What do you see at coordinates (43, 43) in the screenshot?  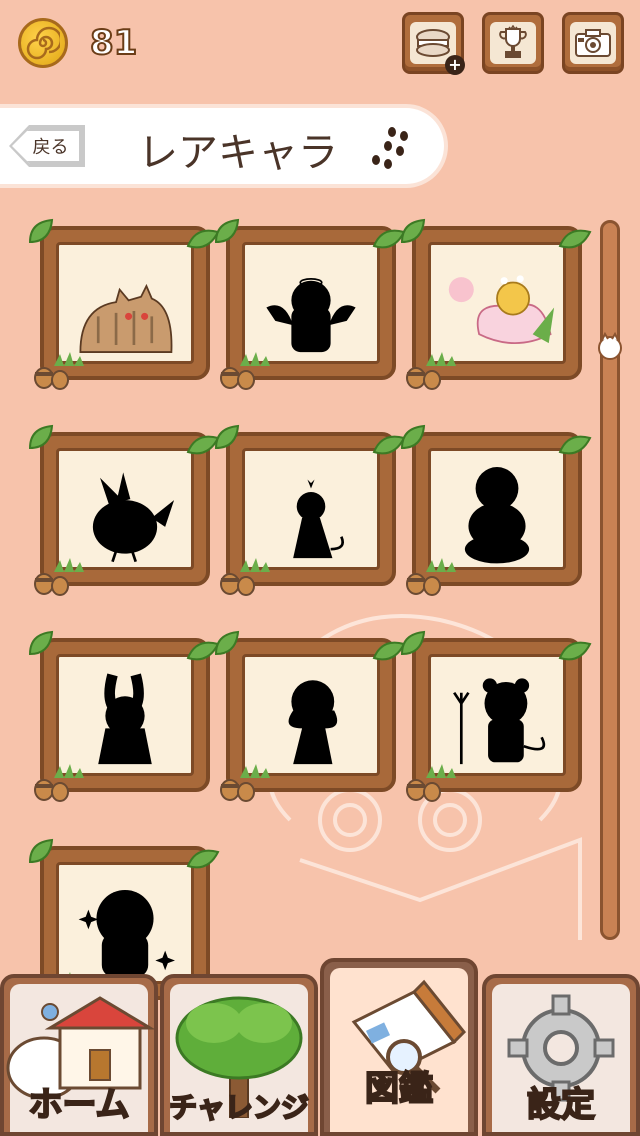 I see `coin-icon` at bounding box center [43, 43].